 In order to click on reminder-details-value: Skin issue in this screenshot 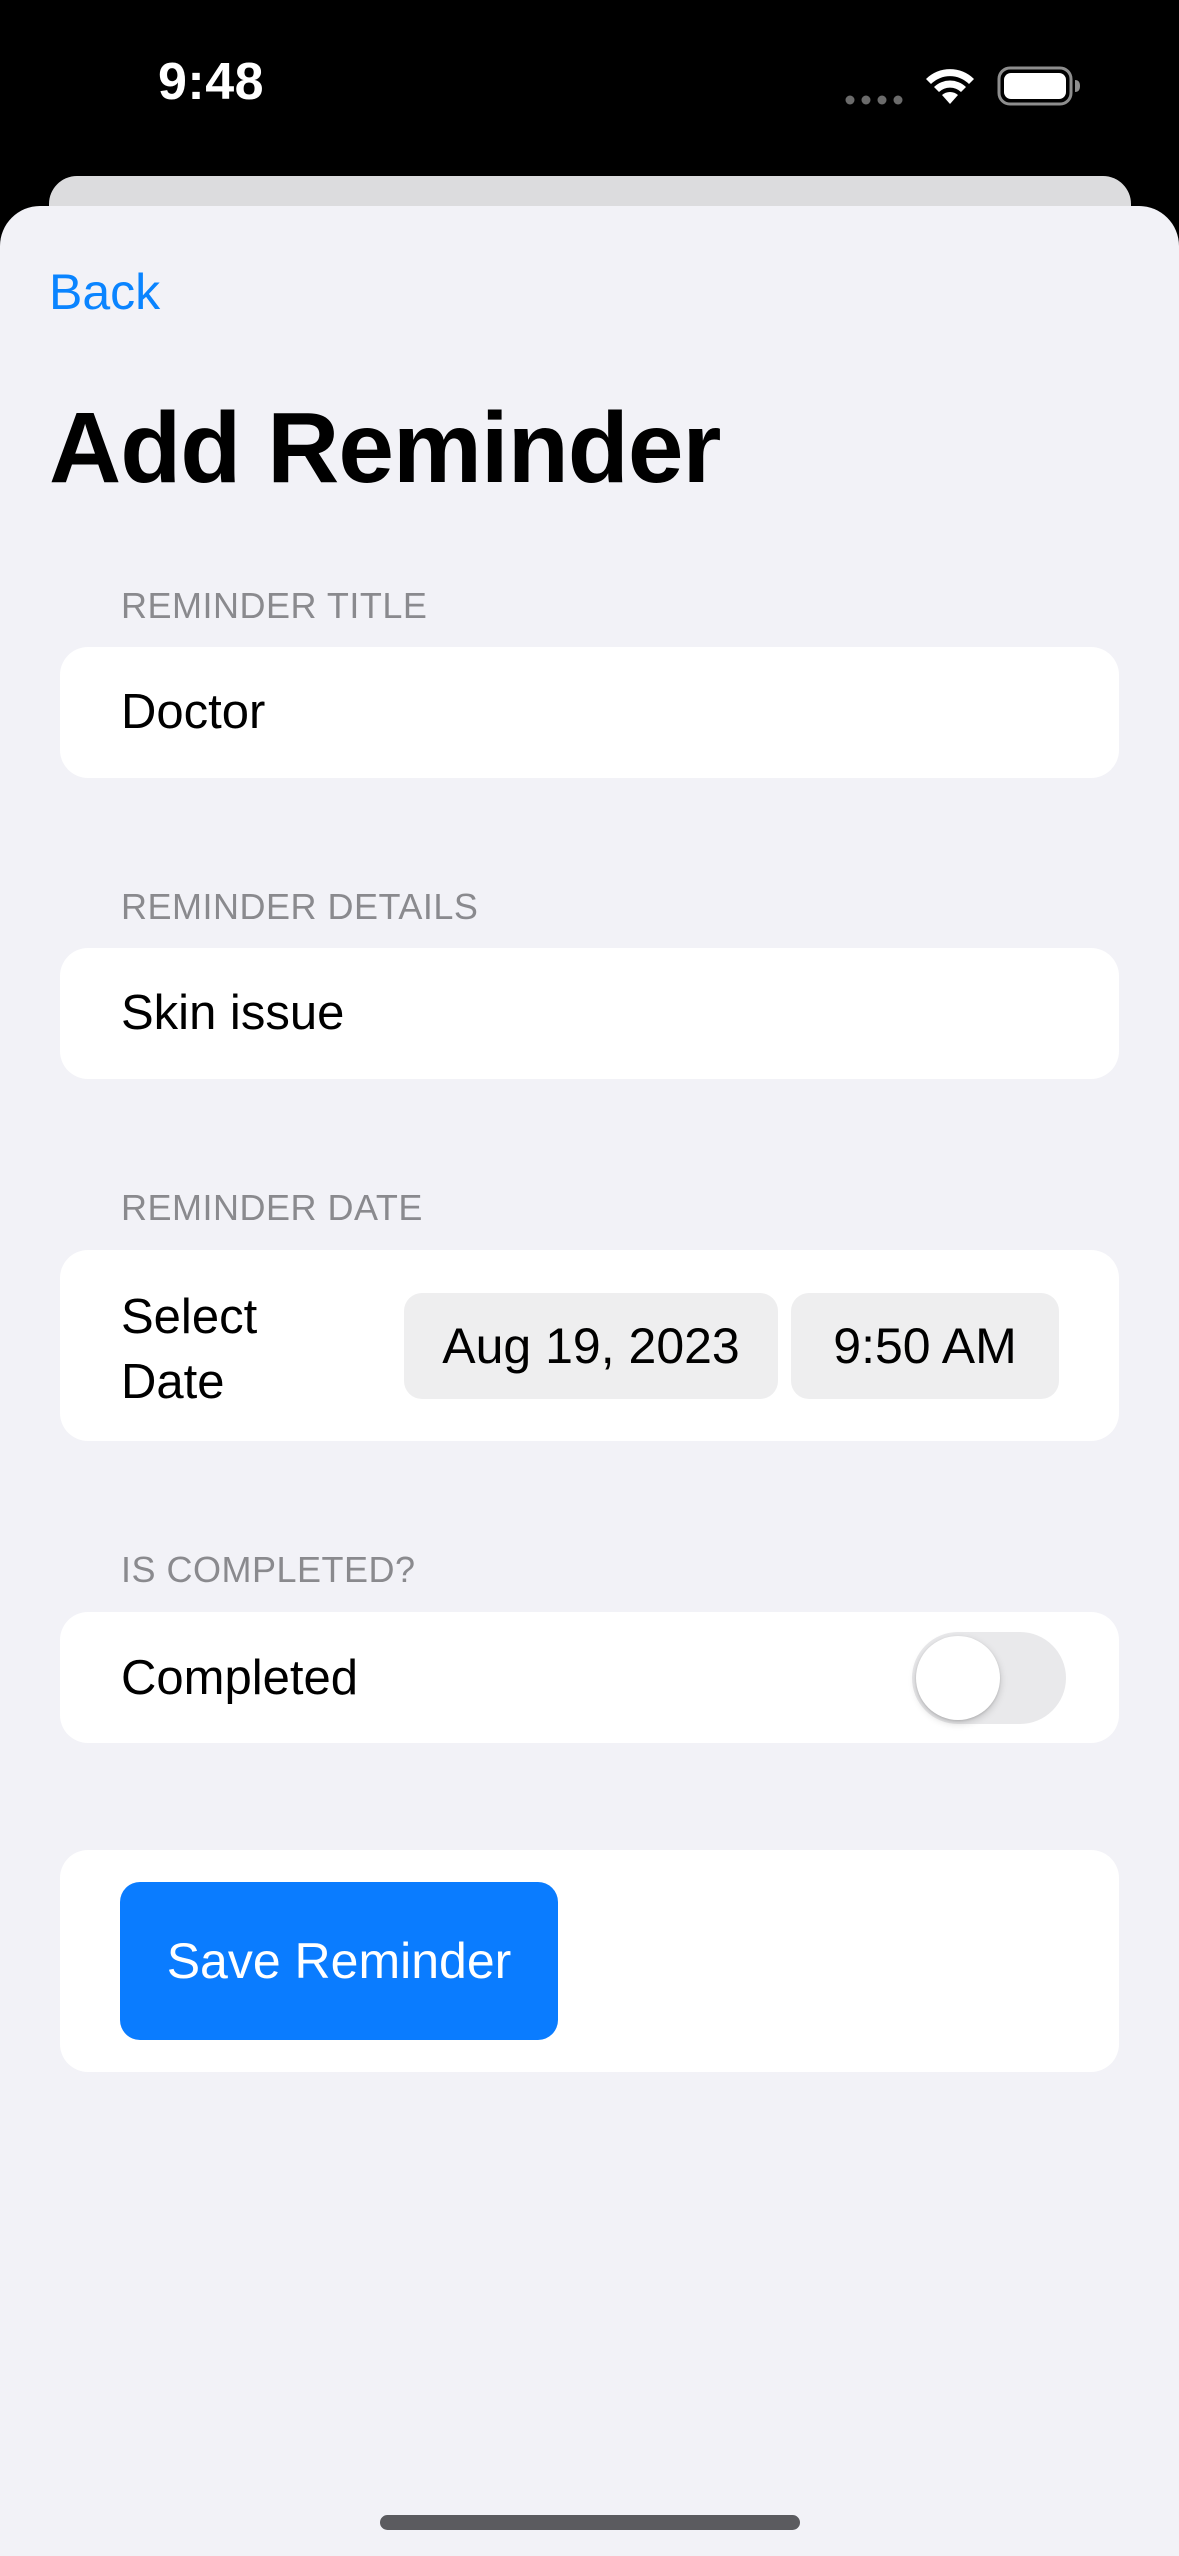, I will do `click(232, 1013)`.